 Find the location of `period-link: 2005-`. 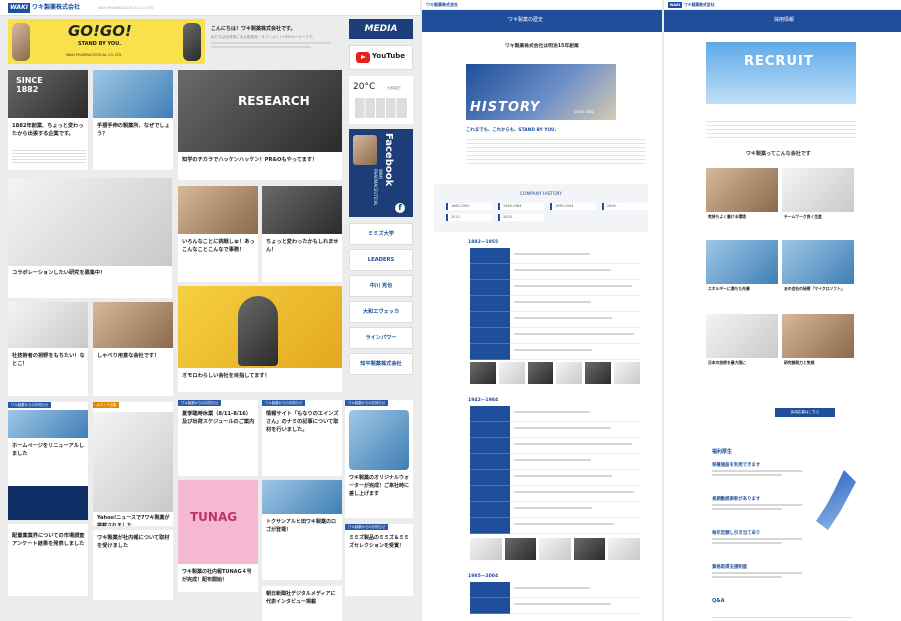

period-link: 2005- is located at coordinates (625, 206).